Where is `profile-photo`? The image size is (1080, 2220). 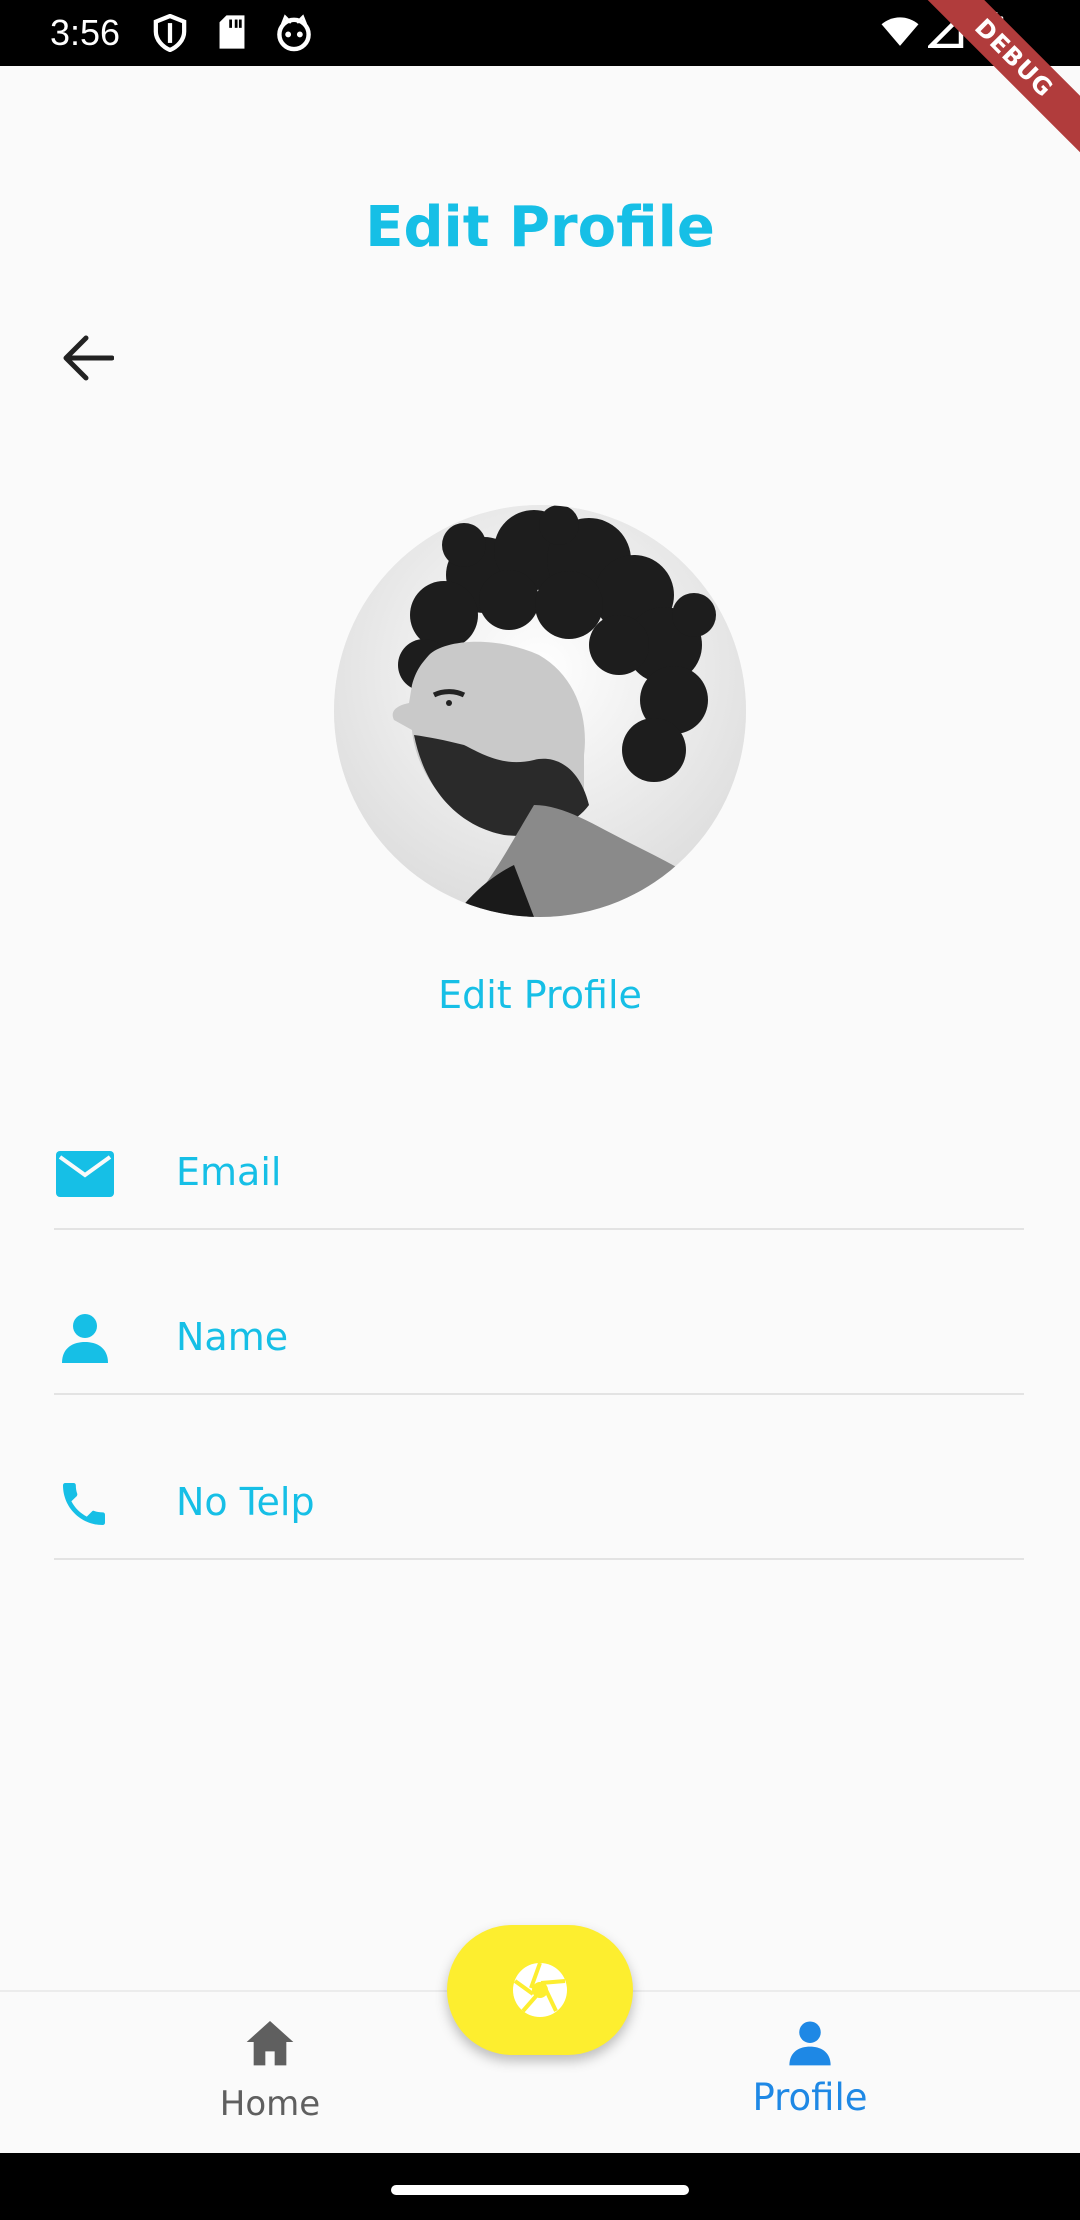
profile-photo is located at coordinates (540, 711).